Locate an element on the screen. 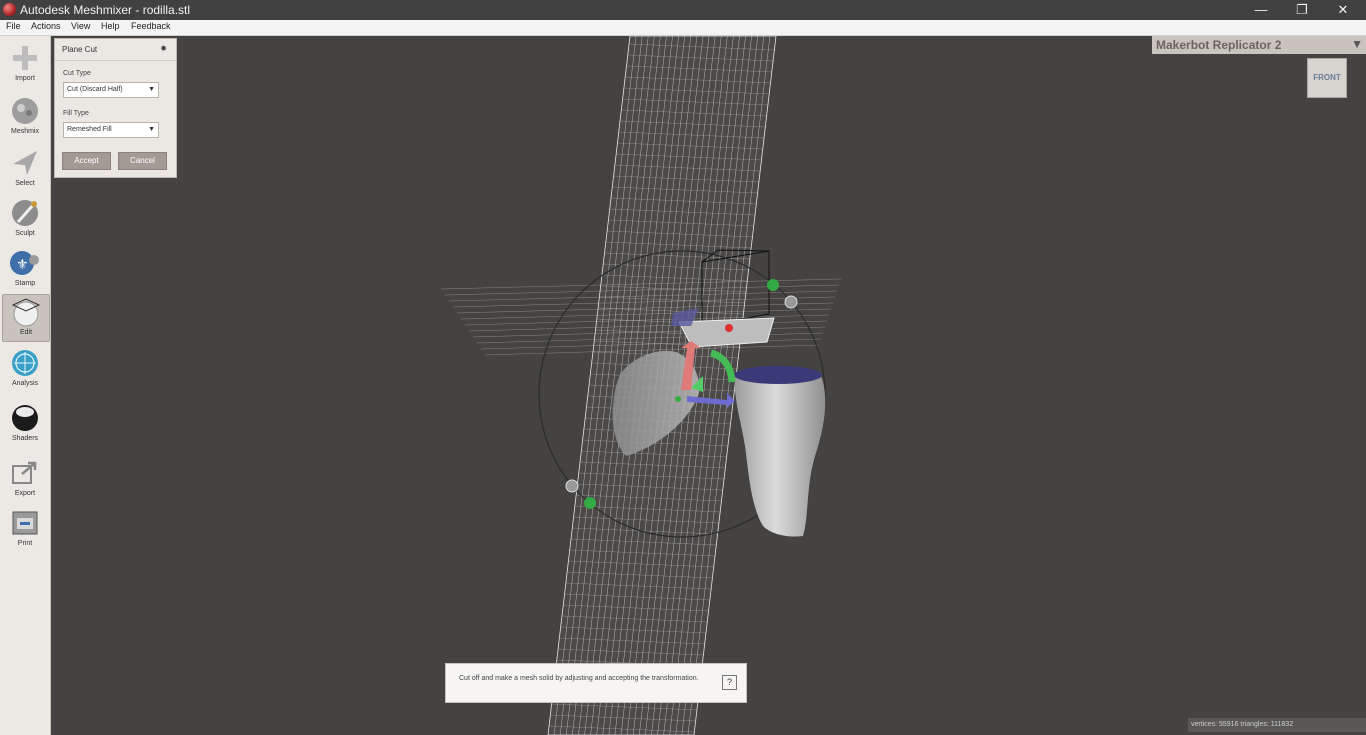 The image size is (1366, 735). tool-shaders: Shaders is located at coordinates (25, 424).